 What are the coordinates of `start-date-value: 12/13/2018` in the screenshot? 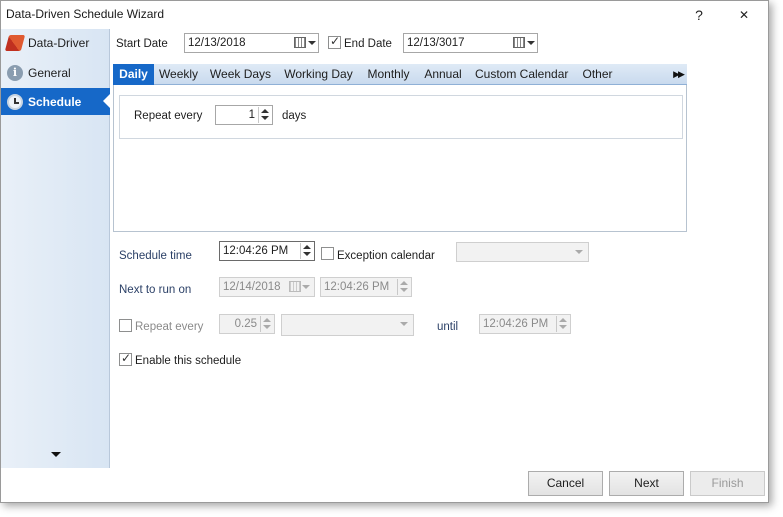 It's located at (217, 43).